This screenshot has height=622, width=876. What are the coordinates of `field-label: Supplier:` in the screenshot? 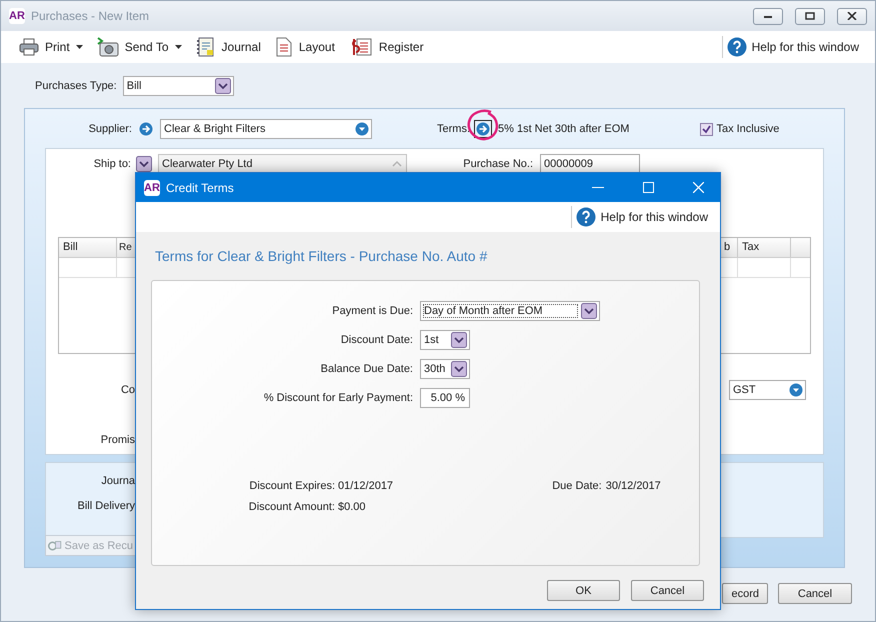 It's located at (110, 129).